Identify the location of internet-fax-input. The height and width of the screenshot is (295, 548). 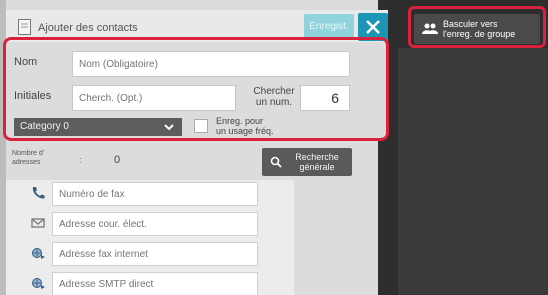
(155, 254).